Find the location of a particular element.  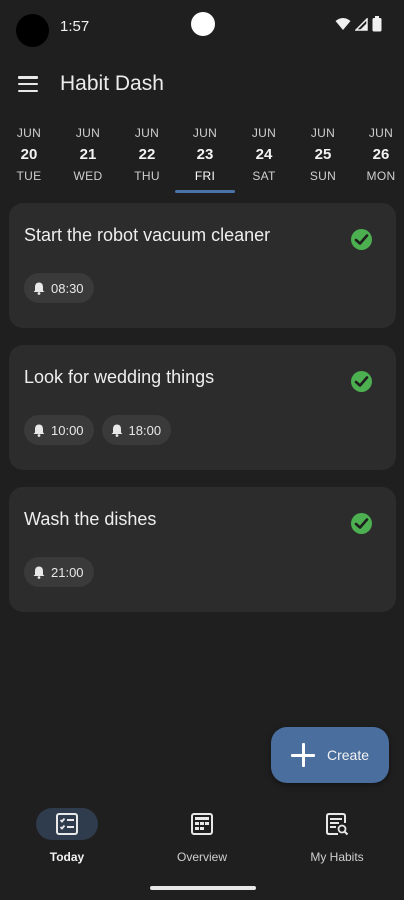

date-weekday: SUN is located at coordinates (323, 176).